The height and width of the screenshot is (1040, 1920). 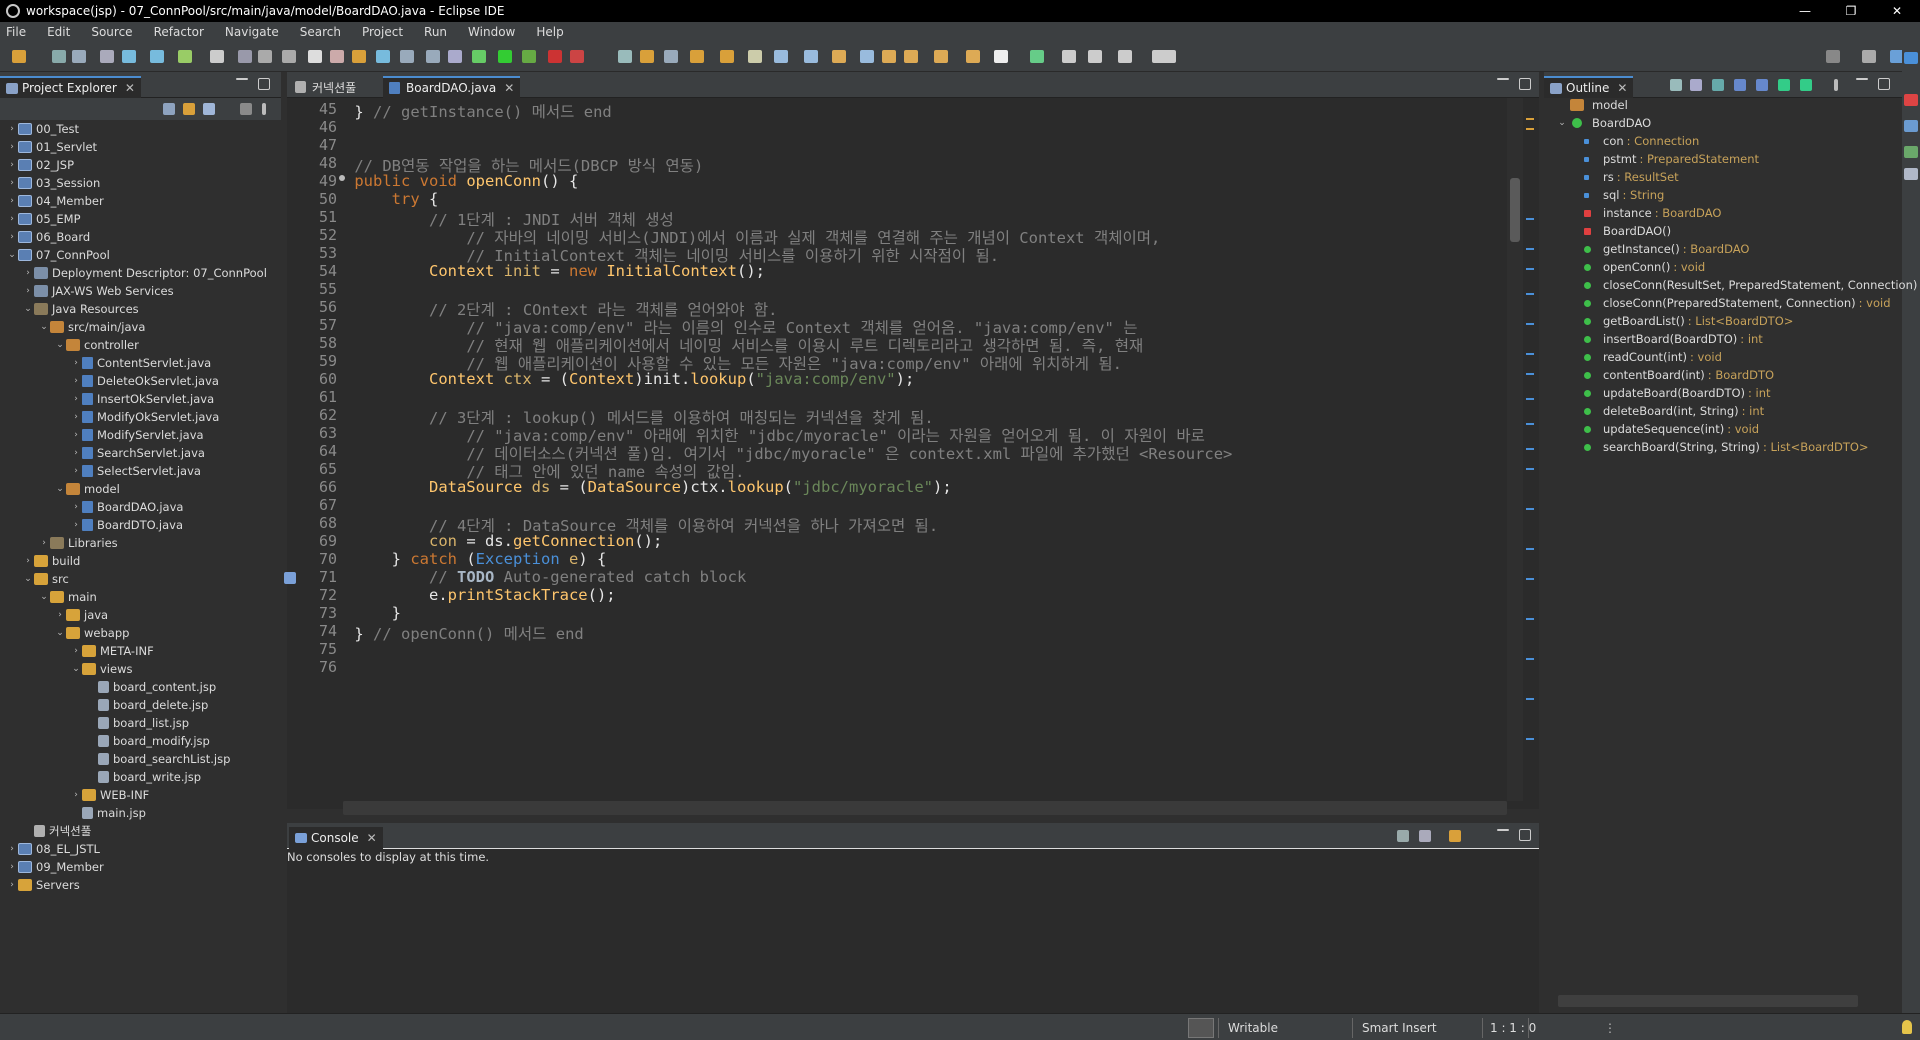 What do you see at coordinates (435, 32) in the screenshot?
I see `menu-run: Run` at bounding box center [435, 32].